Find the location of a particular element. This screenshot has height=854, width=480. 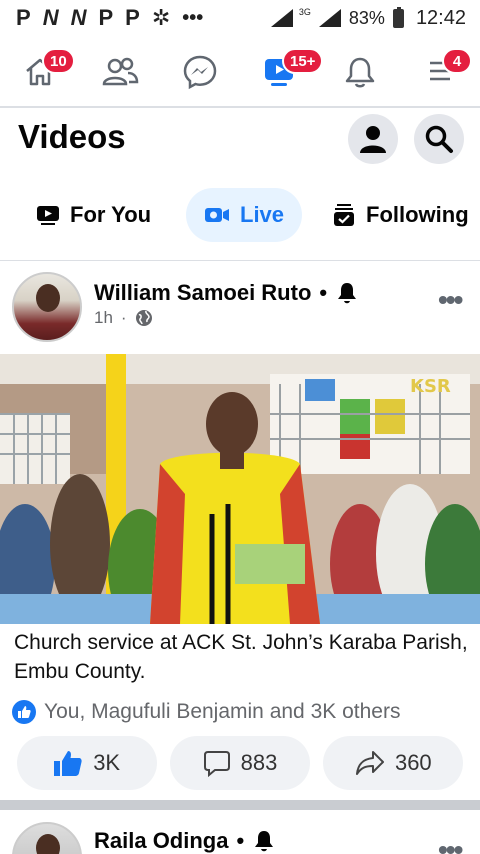

tabs-divider is located at coordinates (240, 260).